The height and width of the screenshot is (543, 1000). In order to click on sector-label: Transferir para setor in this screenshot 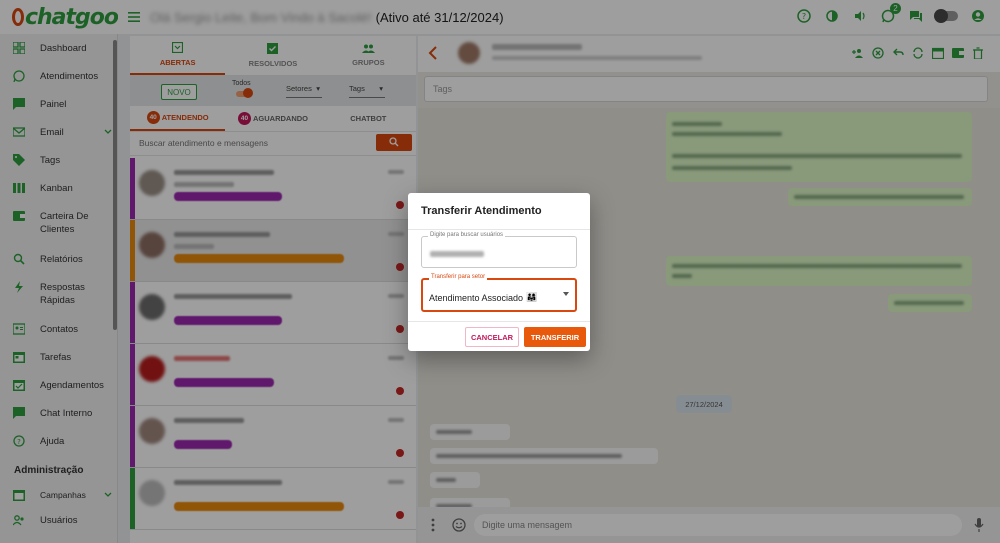, I will do `click(458, 277)`.